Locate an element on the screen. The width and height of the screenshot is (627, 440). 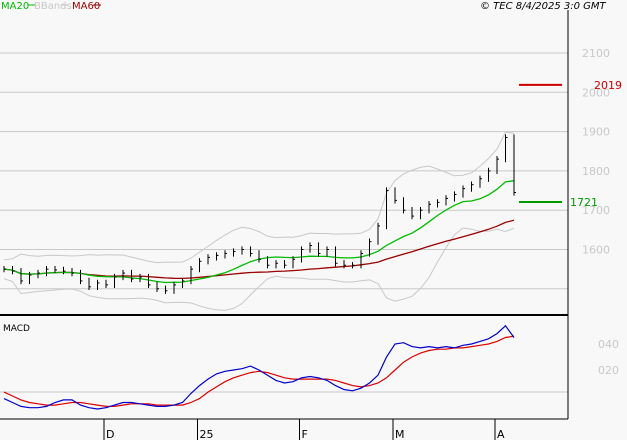
legend-ma60-label: MA60 is located at coordinates (86, 6).